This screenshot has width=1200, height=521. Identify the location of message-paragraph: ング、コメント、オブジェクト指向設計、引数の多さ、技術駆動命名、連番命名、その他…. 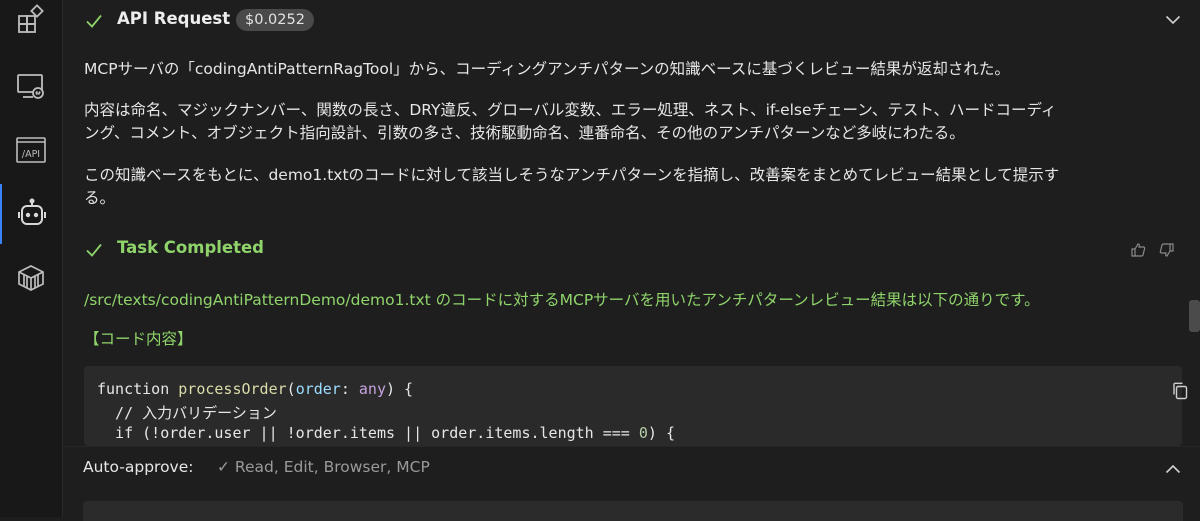
(524, 133).